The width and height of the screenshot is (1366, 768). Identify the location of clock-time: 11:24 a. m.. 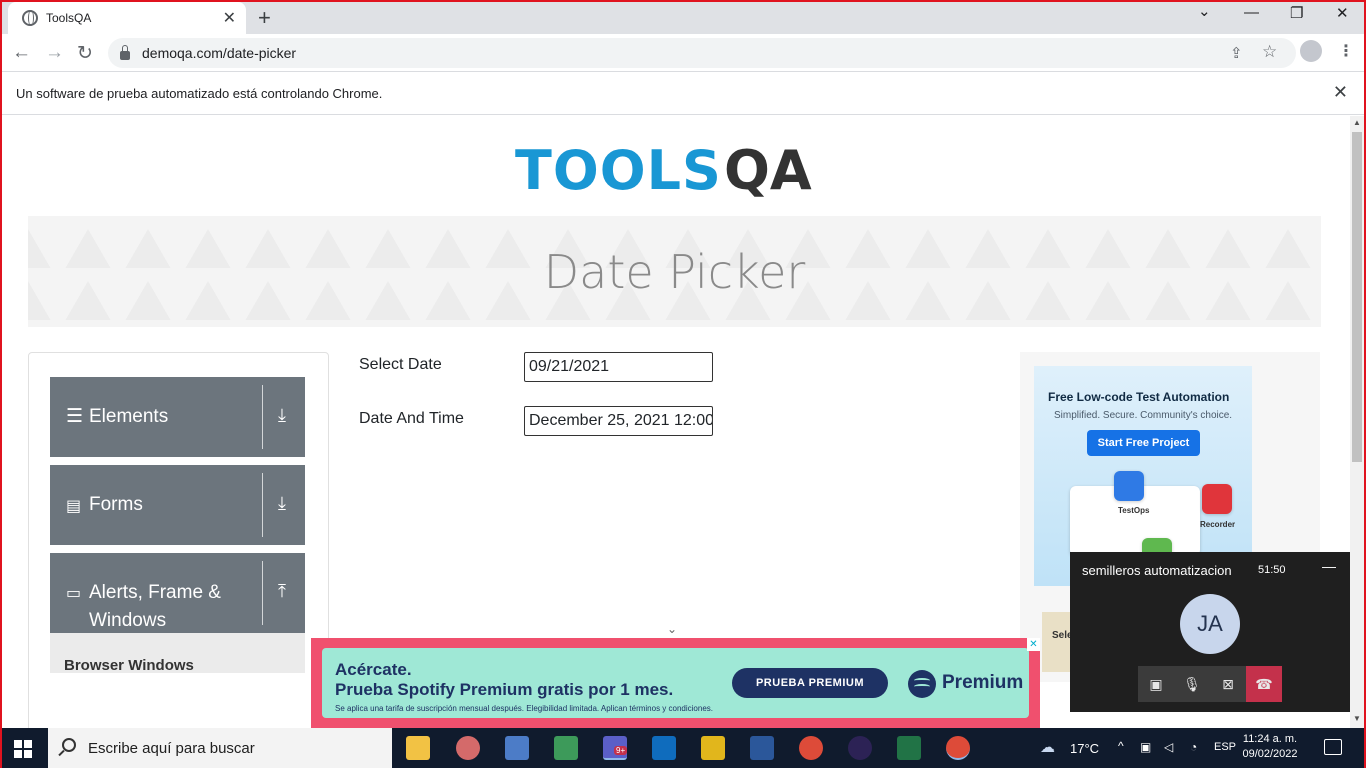
(1270, 739).